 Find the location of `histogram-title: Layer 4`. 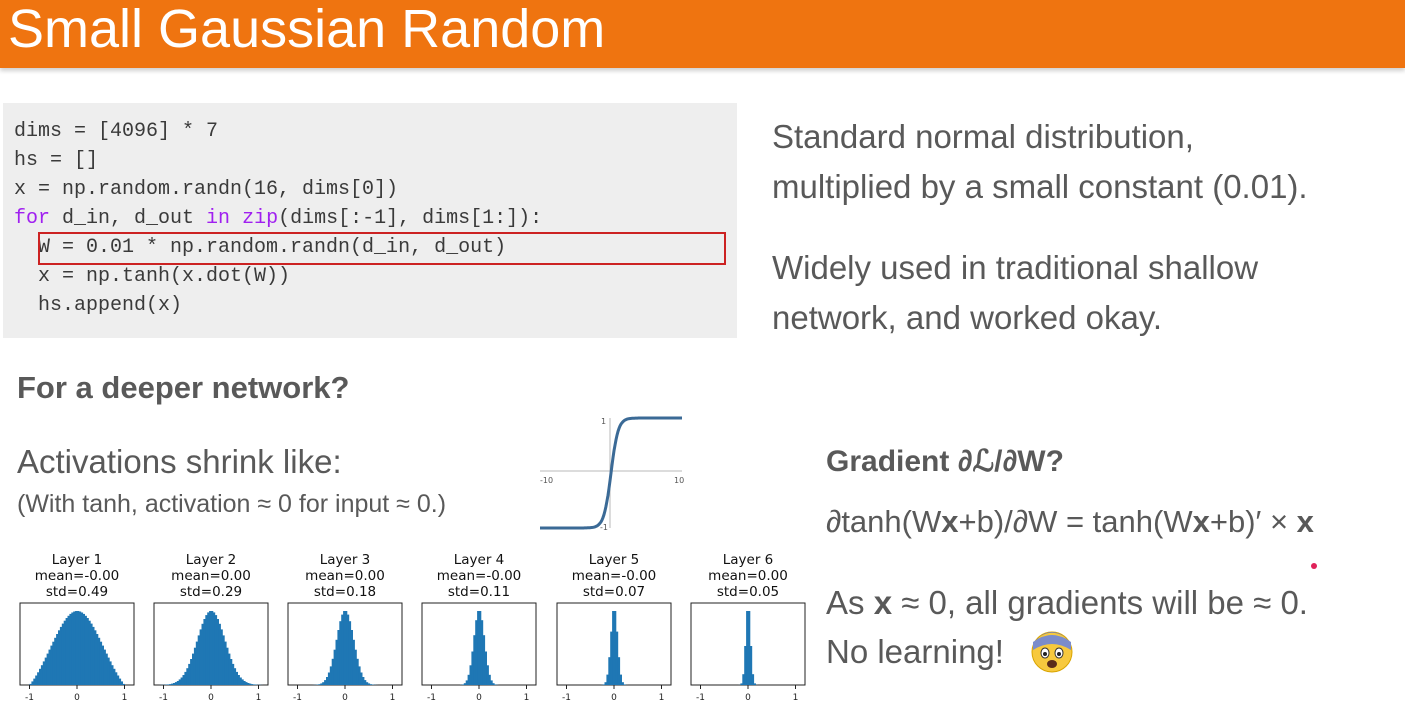

histogram-title: Layer 4 is located at coordinates (479, 560).